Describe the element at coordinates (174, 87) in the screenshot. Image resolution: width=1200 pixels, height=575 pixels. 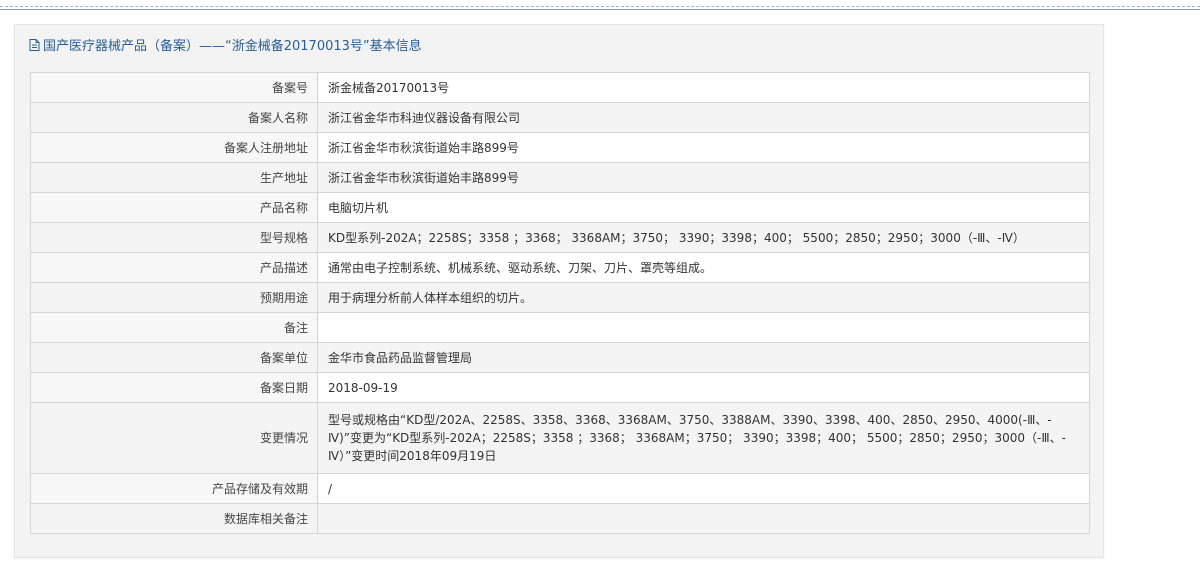
I see `row-label: 备案号` at that location.